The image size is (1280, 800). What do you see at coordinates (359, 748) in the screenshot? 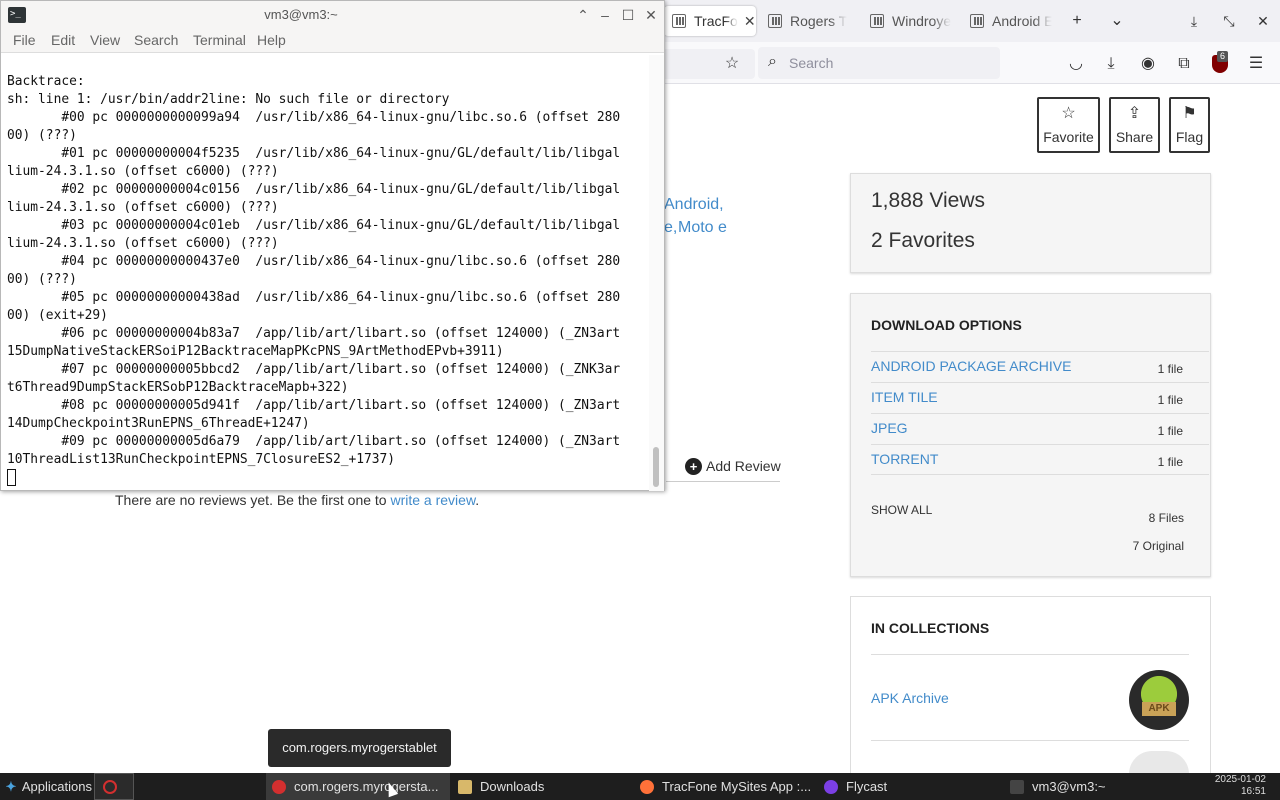
I see `taskbar-tooltip: com.rogers.myrogerstablet` at bounding box center [359, 748].